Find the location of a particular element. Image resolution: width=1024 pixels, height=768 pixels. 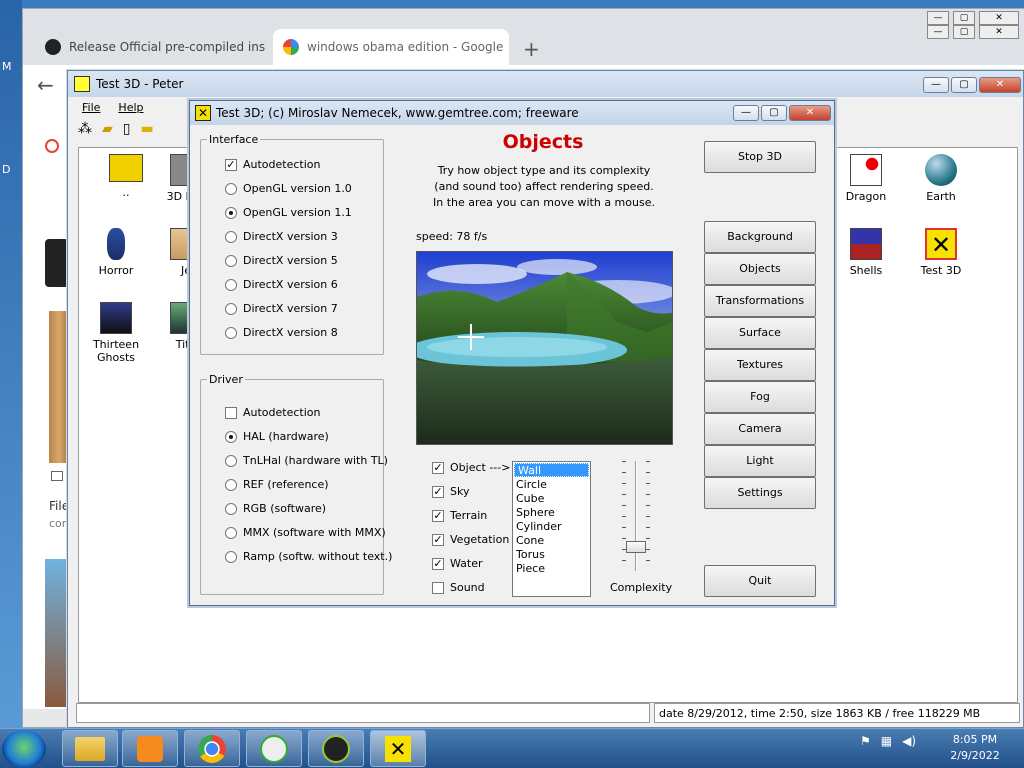

toolbar: ⁂ ▰ ▯ ▬ is located at coordinates (116, 132).